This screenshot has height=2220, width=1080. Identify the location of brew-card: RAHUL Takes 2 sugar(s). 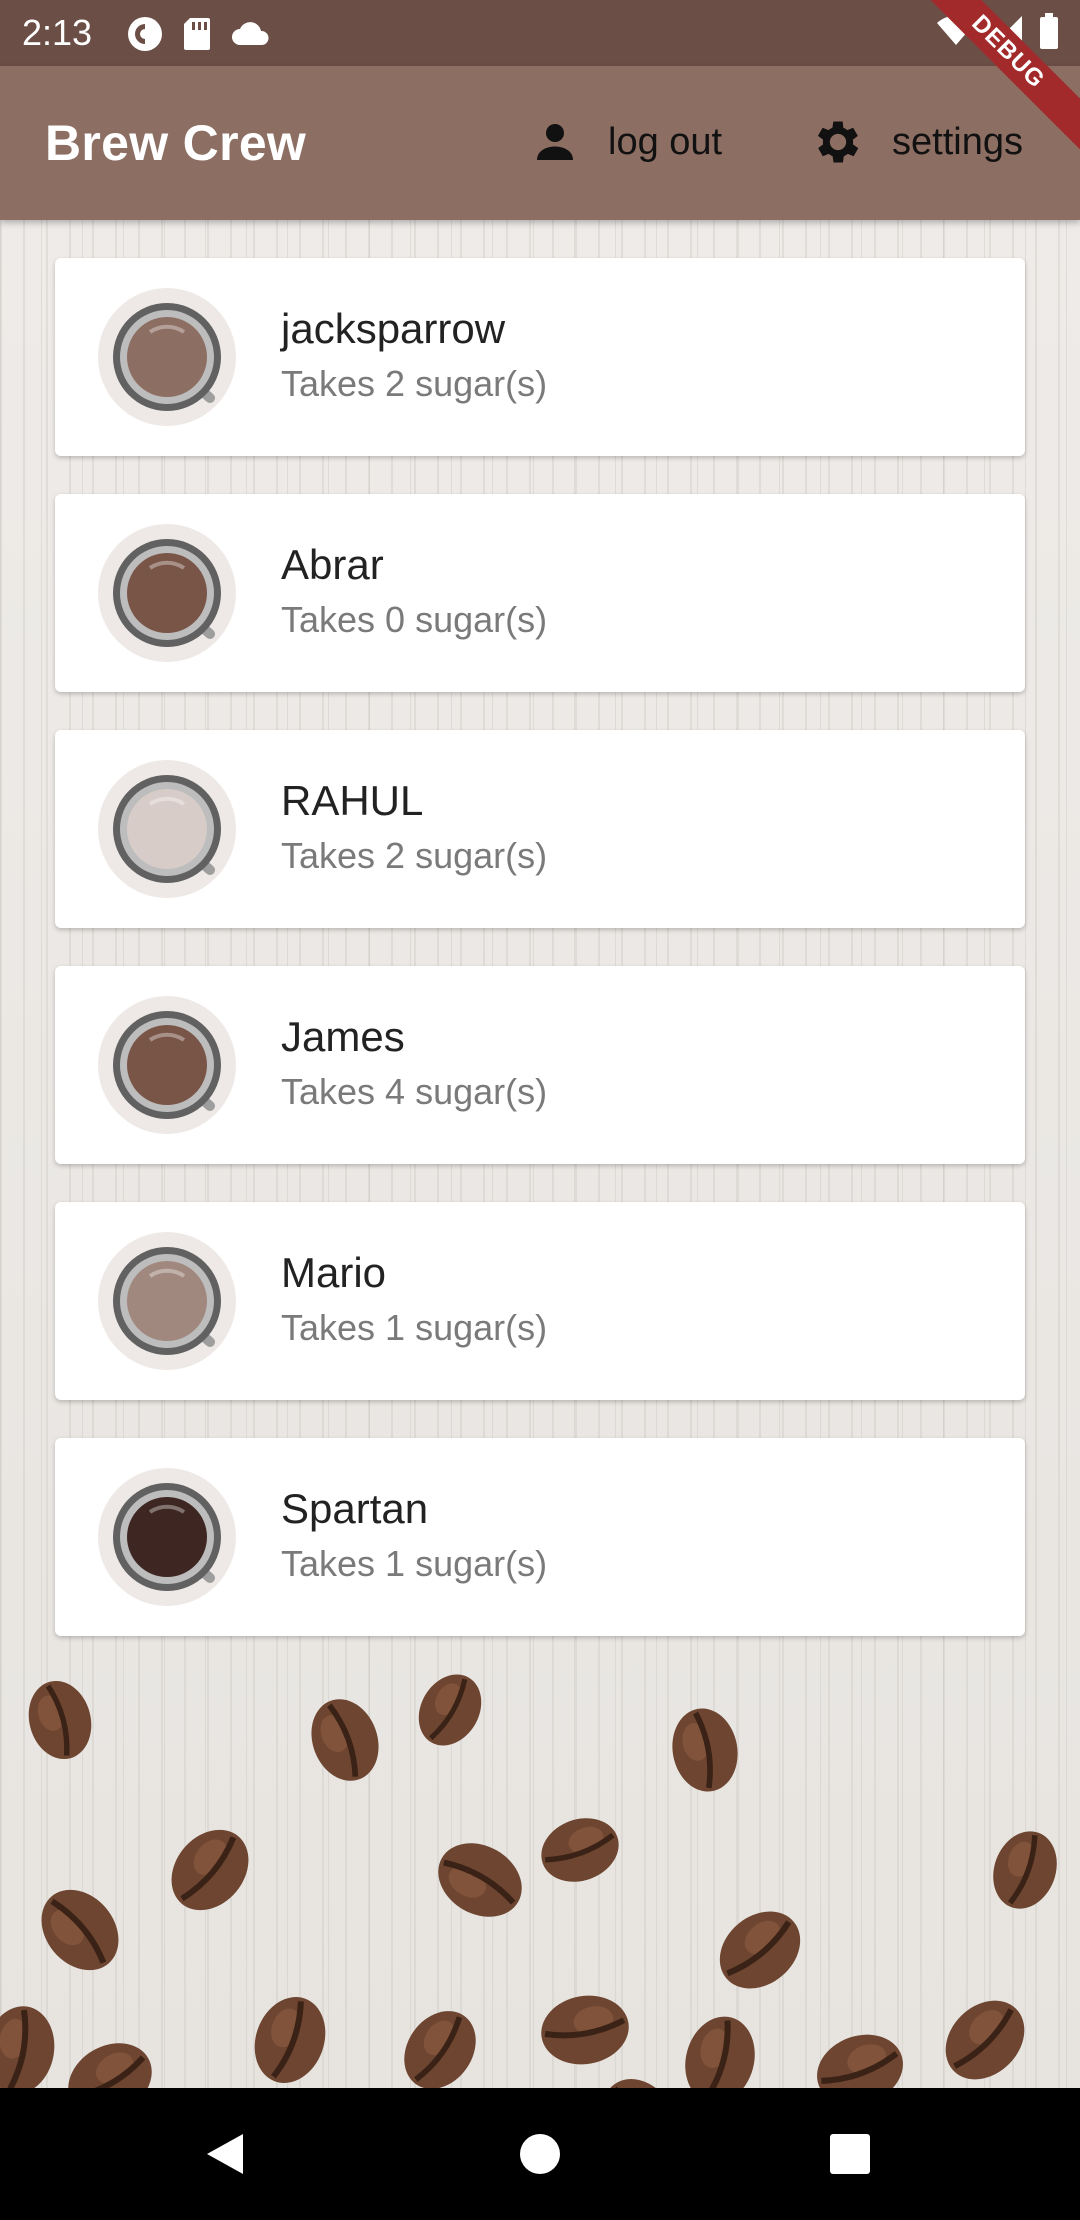
(540, 829).